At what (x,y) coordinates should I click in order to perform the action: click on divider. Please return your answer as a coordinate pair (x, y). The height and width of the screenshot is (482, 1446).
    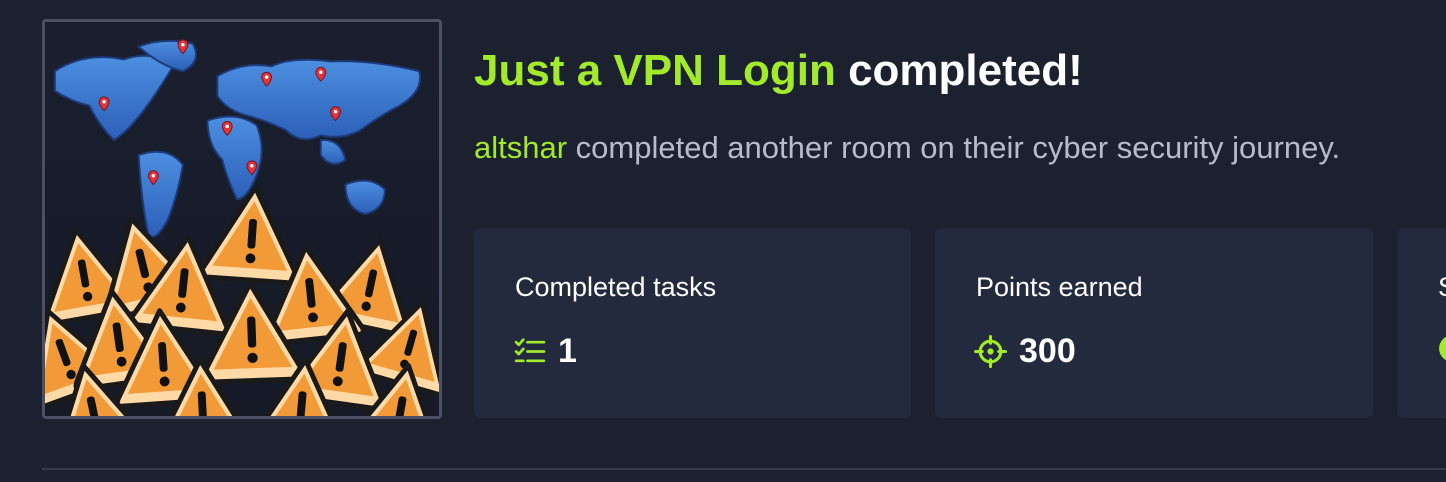
    Looking at the image, I should click on (744, 469).